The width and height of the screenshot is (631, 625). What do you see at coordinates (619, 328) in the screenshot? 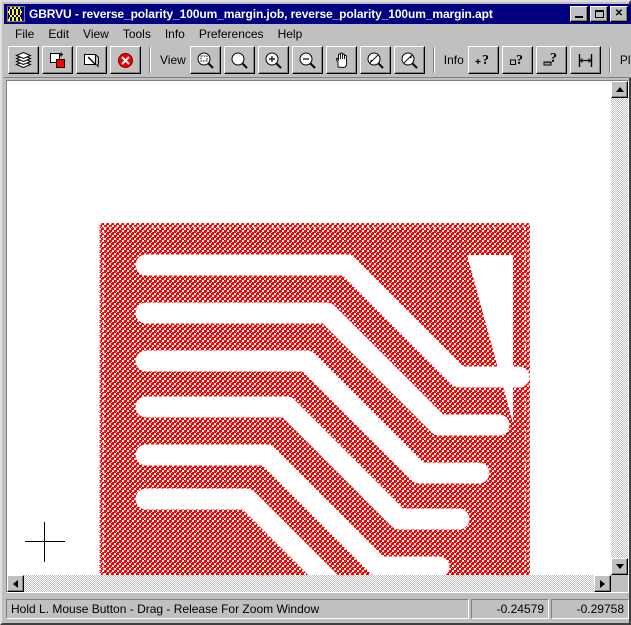
I see `vertical-scrollbar` at bounding box center [619, 328].